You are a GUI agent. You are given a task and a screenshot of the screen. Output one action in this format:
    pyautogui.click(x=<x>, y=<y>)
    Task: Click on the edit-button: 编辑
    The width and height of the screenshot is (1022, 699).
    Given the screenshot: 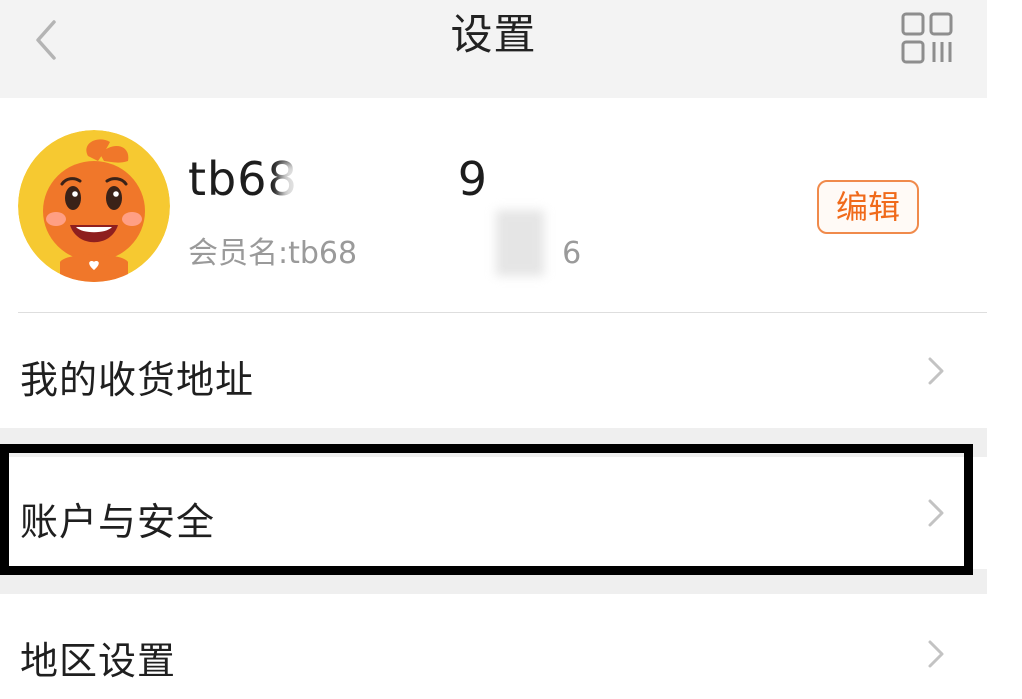 What is the action you would take?
    pyautogui.click(x=868, y=207)
    